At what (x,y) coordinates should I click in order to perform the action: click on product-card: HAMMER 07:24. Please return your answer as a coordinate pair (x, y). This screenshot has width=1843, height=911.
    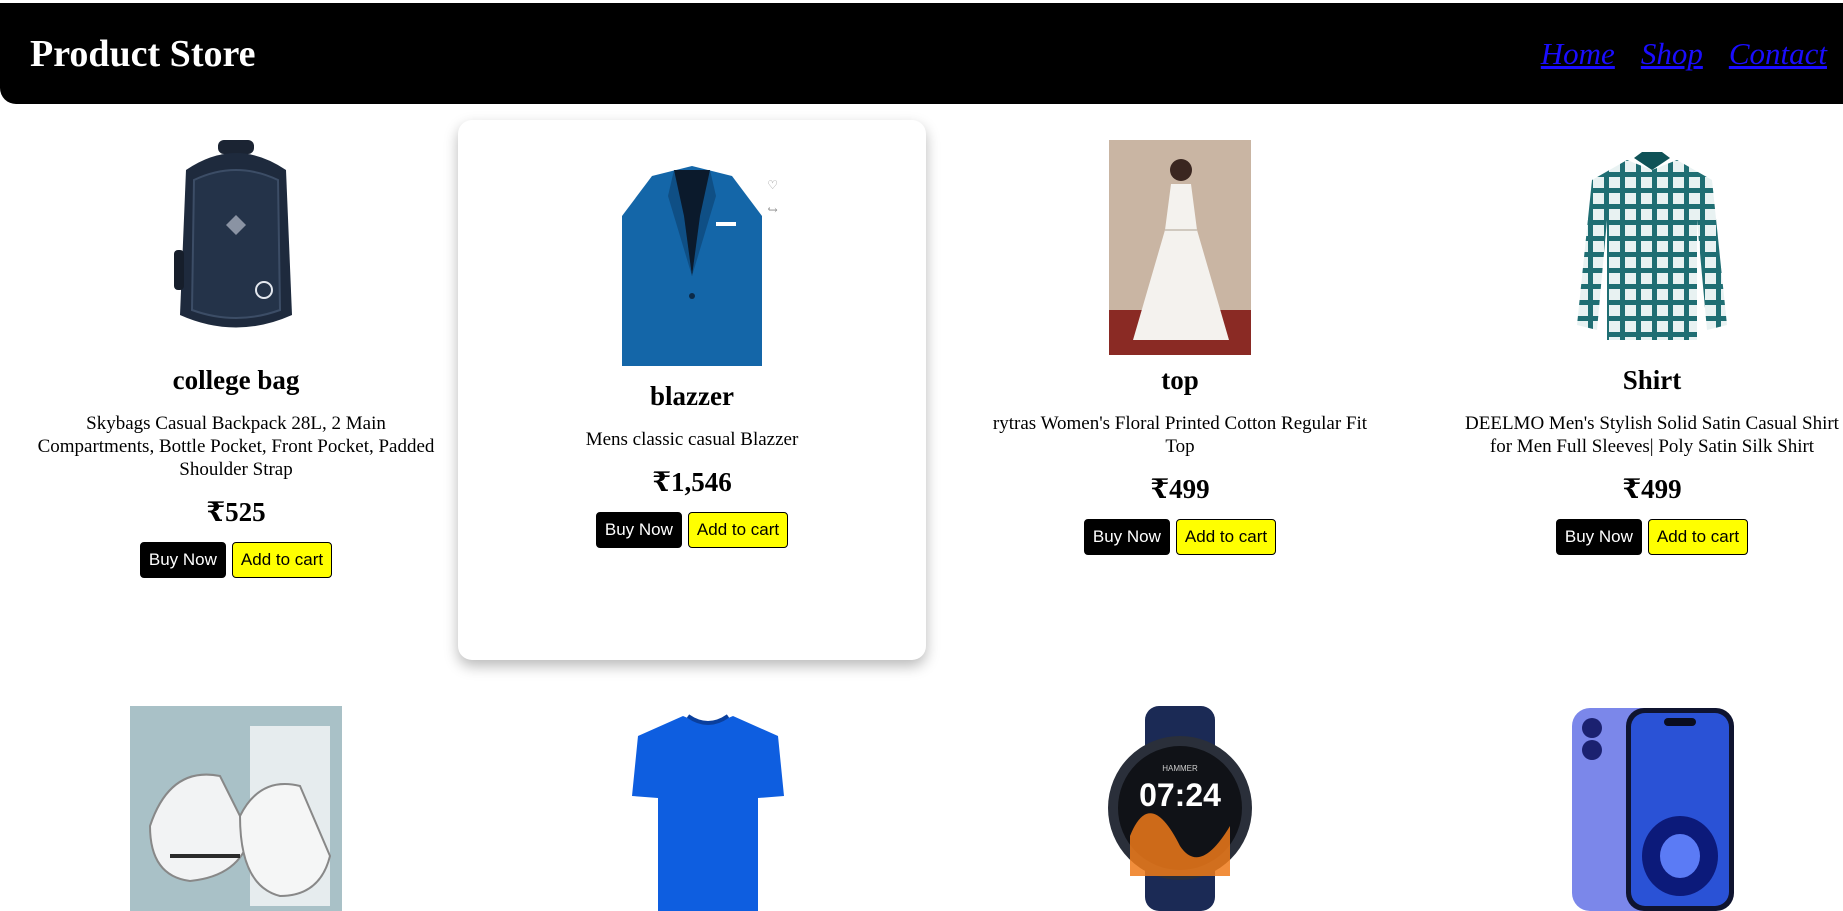
    Looking at the image, I should click on (1180, 808).